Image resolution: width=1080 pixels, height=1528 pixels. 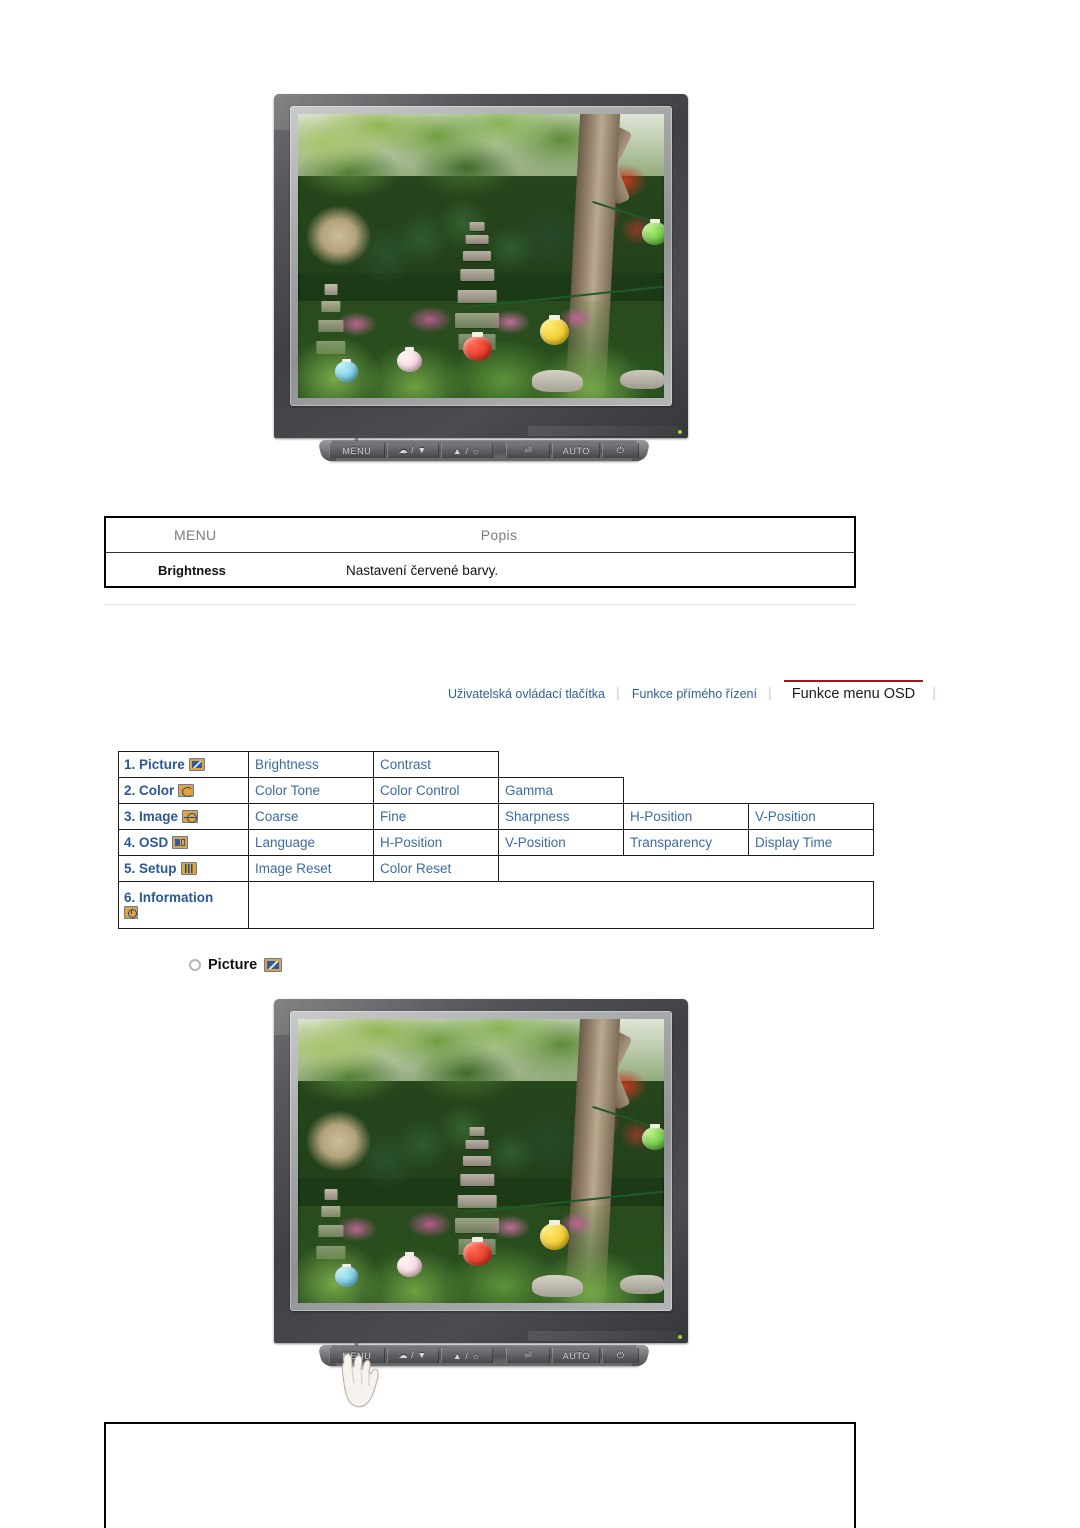 I want to click on osd-row-label-color: 2. Color, so click(x=183, y=790).